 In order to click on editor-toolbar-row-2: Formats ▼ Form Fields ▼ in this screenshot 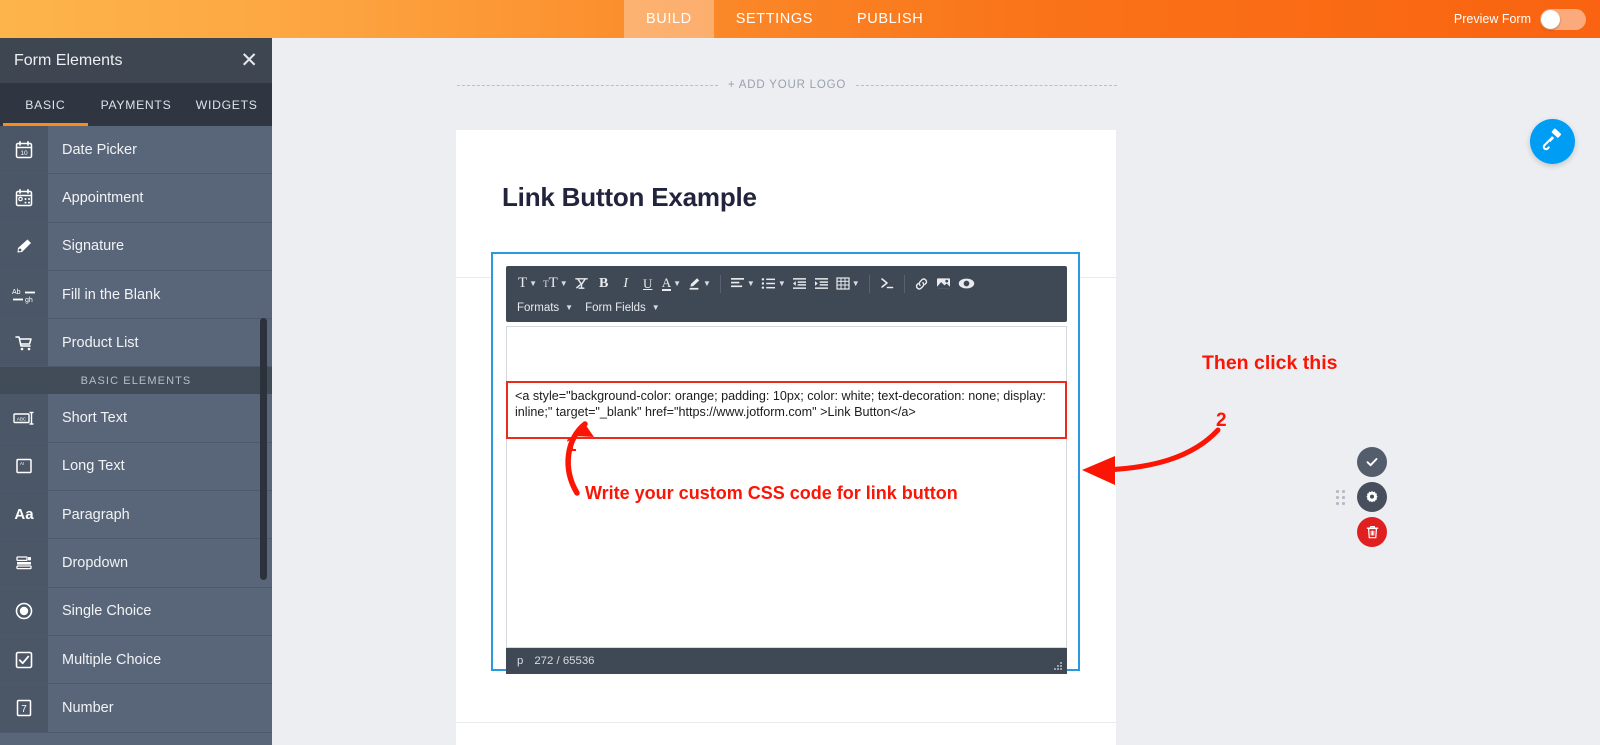, I will do `click(786, 308)`.